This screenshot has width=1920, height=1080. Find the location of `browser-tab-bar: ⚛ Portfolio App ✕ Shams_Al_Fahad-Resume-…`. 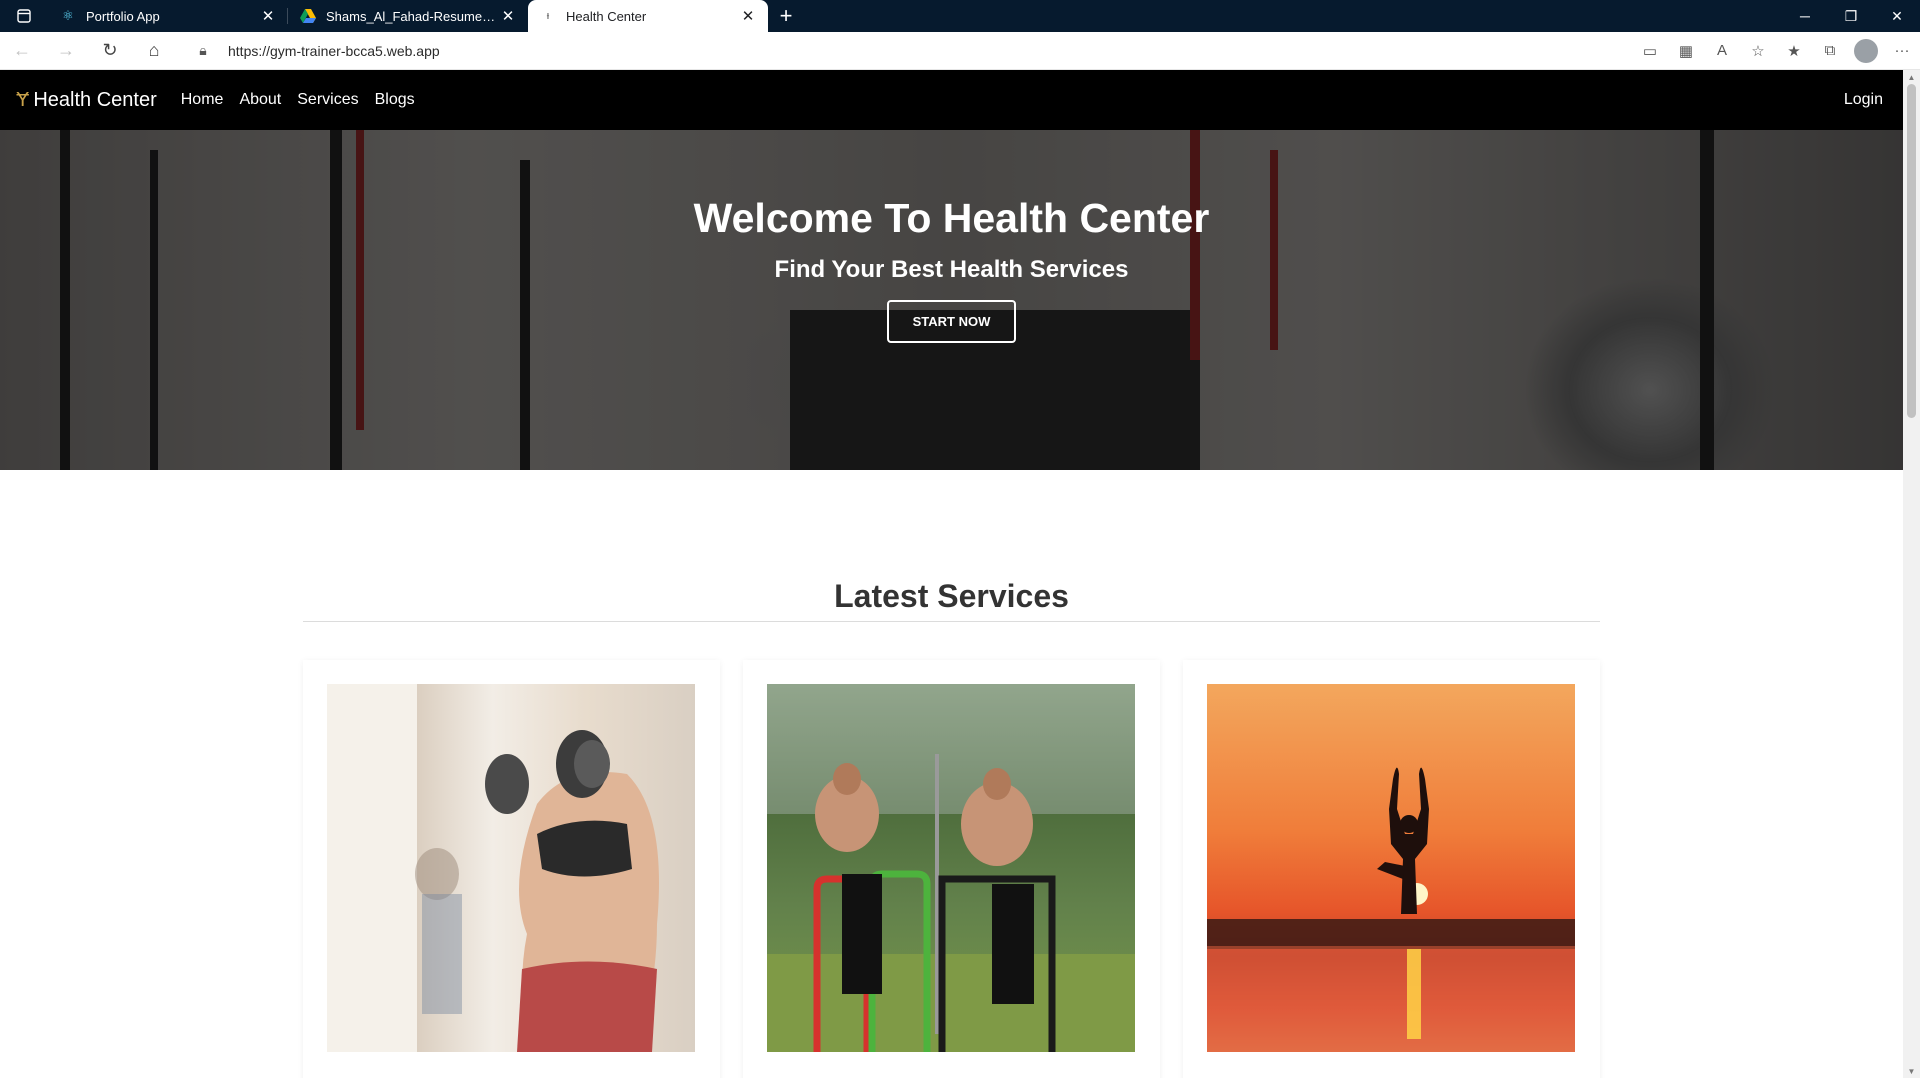

browser-tab-bar: ⚛ Portfolio App ✕ Shams_Al_Fahad-Resume-… is located at coordinates (960, 16).